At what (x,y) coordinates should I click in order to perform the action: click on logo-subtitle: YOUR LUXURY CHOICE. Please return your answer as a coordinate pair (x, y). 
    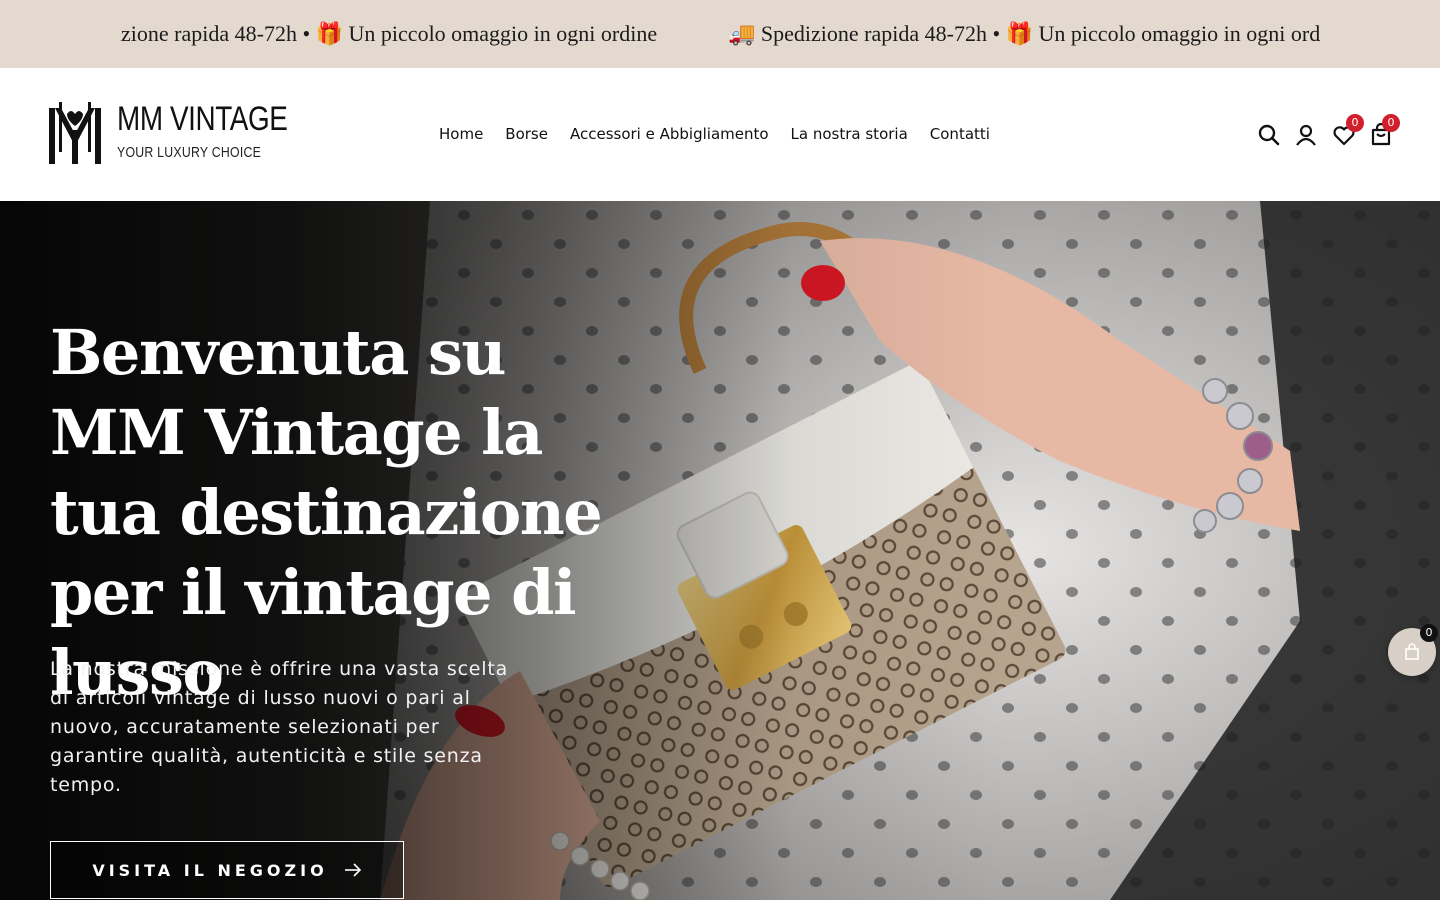
    Looking at the image, I should click on (189, 152).